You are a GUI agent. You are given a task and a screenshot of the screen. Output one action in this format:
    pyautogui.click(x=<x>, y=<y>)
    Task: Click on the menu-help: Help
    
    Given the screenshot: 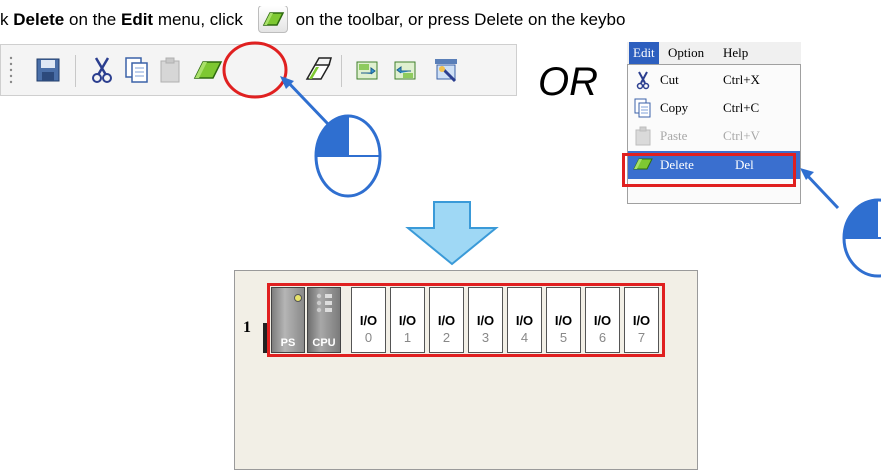 What is the action you would take?
    pyautogui.click(x=735, y=53)
    